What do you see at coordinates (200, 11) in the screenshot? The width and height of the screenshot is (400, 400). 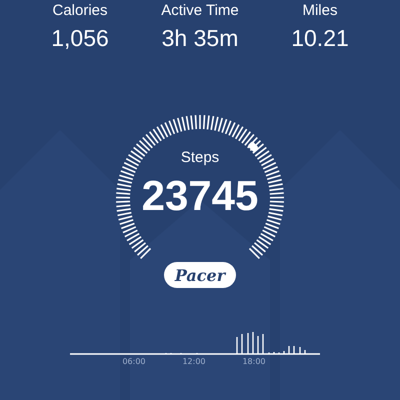 I see `stat-label: Active Time` at bounding box center [200, 11].